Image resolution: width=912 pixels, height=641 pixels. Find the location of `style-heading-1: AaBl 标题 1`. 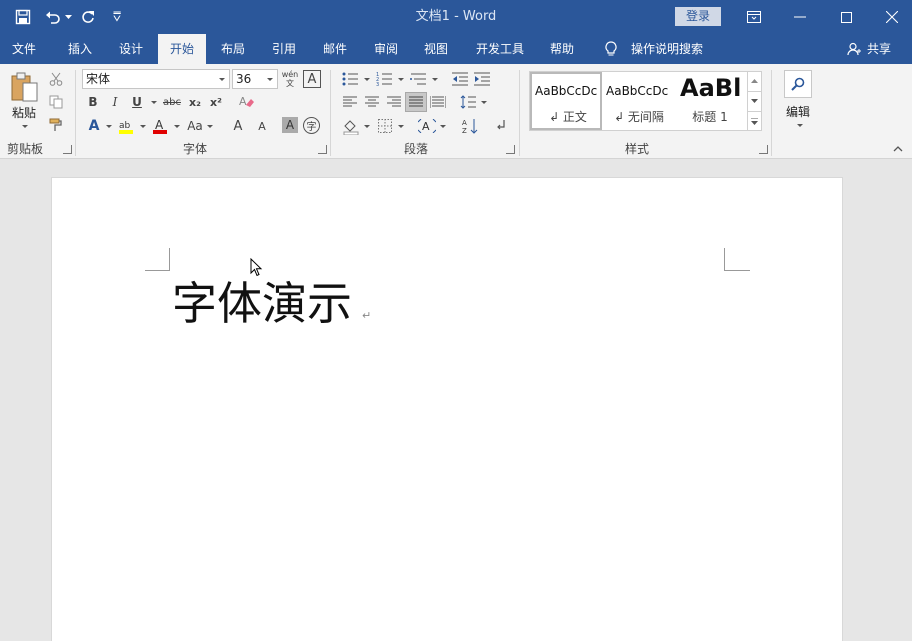

style-heading-1: AaBl 标题 1 is located at coordinates (710, 101).